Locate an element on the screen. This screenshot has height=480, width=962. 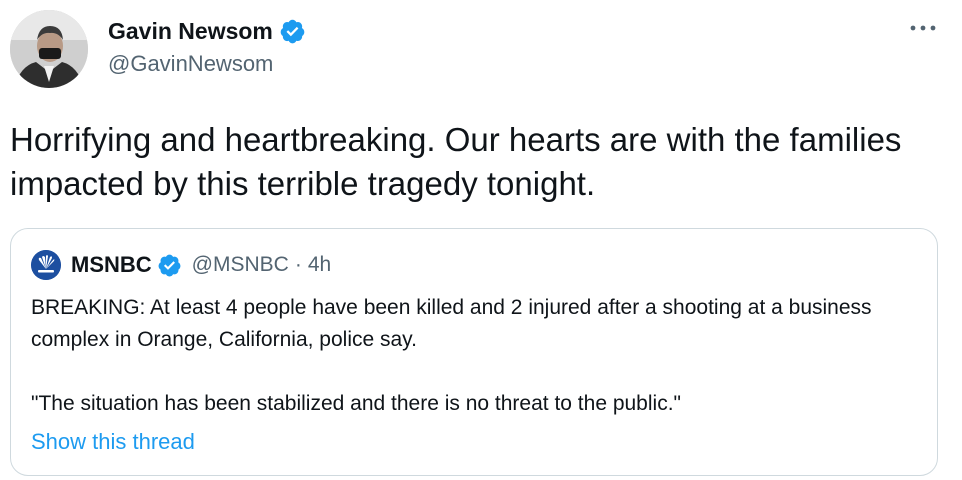
msnbc-avatar is located at coordinates (46, 265).